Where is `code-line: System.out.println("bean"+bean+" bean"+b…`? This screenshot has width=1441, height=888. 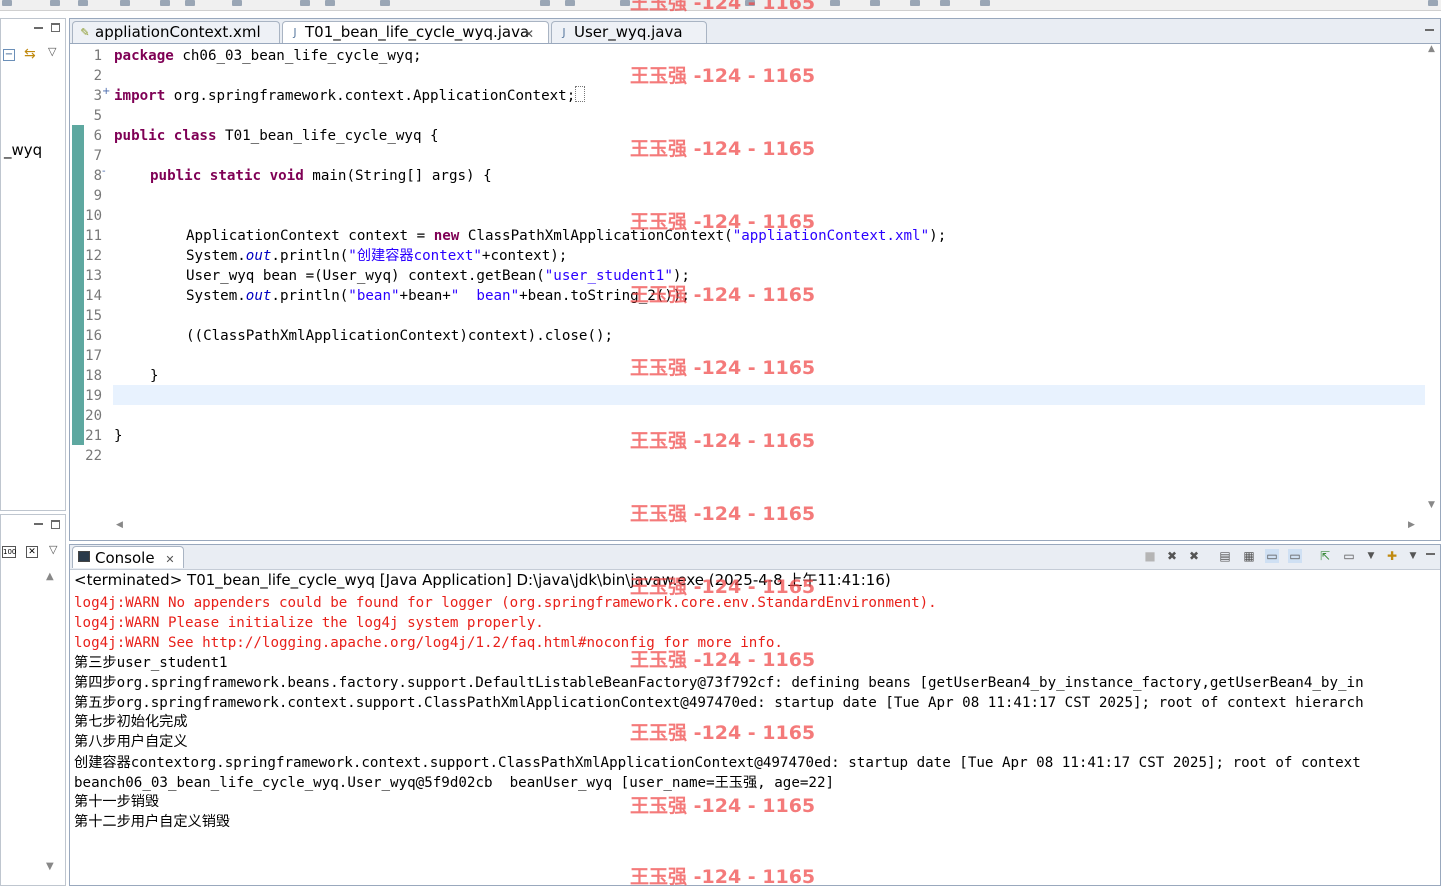 code-line: System.out.println("bean"+bean+" bean"+b… is located at coordinates (438, 296).